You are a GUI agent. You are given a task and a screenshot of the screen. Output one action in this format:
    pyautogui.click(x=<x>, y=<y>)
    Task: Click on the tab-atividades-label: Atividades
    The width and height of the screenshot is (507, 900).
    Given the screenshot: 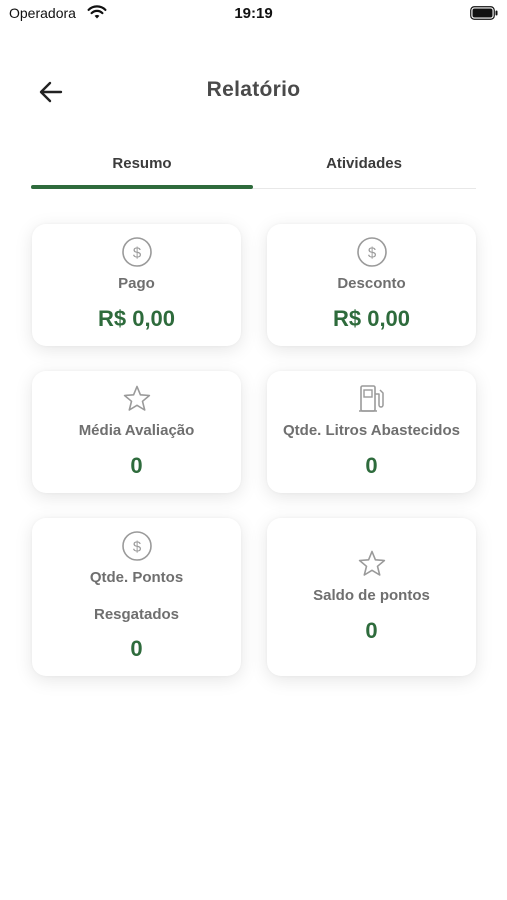 What is the action you would take?
    pyautogui.click(x=364, y=163)
    